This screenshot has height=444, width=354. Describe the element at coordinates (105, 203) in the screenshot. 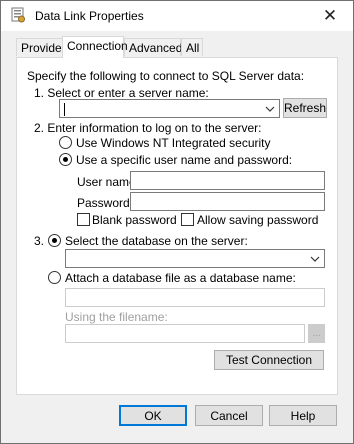

I see `password-label: Password:` at that location.